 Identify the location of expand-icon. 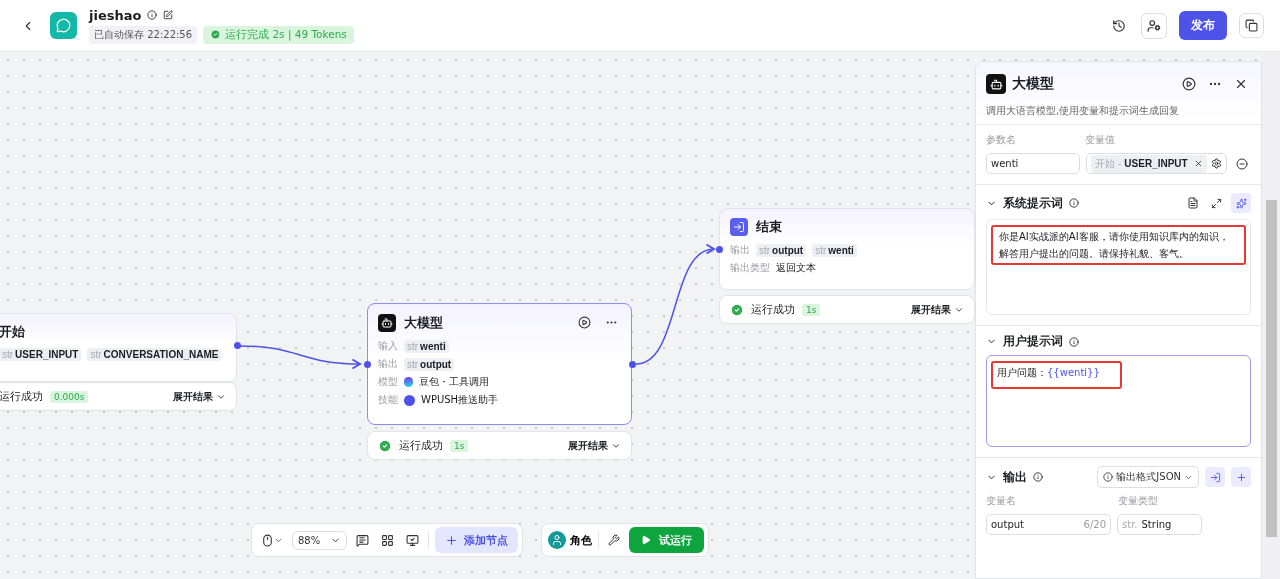
(1216, 203).